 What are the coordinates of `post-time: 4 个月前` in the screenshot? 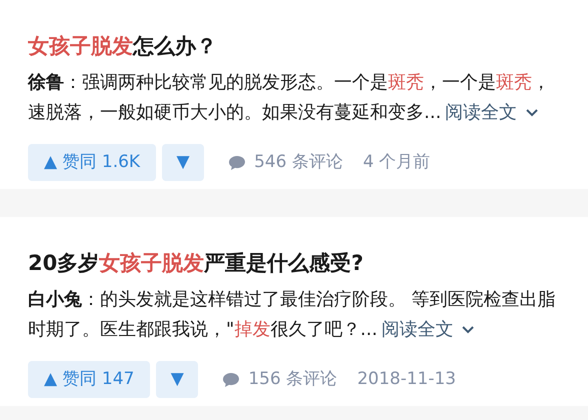 It's located at (396, 162).